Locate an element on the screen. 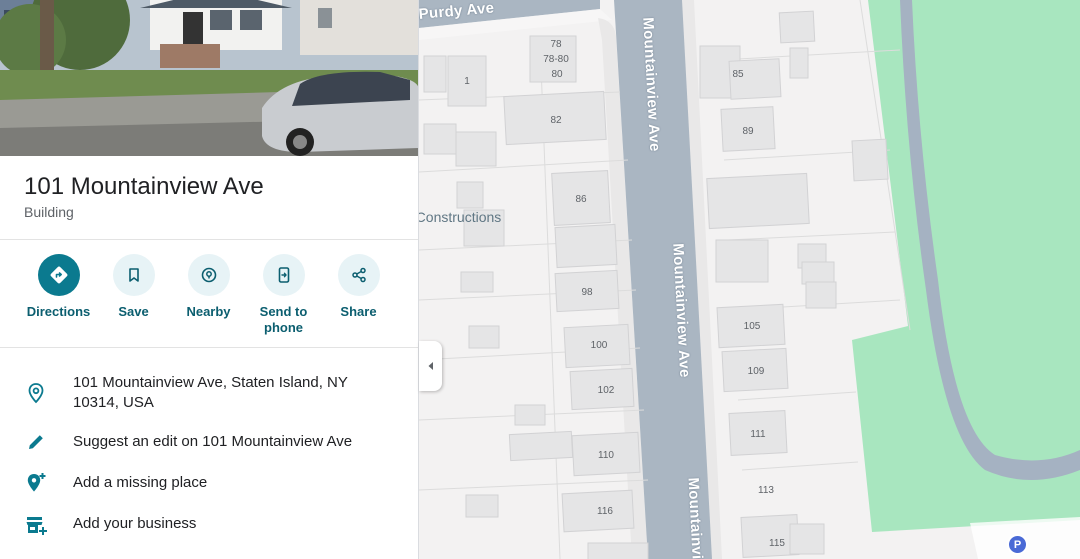 Image resolution: width=1080 pixels, height=559 pixels. add-missing-place-row: Add a missing place is located at coordinates (209, 483).